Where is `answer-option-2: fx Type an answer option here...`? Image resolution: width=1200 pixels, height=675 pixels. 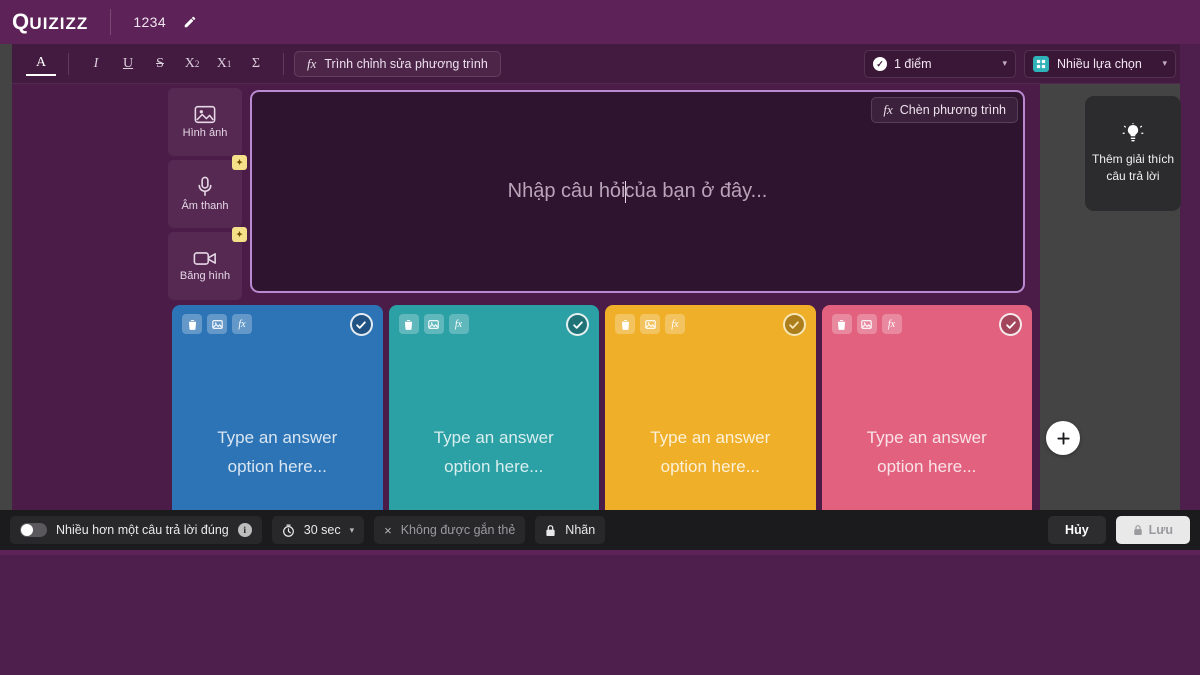 answer-option-2: fx Type an answer option here... is located at coordinates (494, 407).